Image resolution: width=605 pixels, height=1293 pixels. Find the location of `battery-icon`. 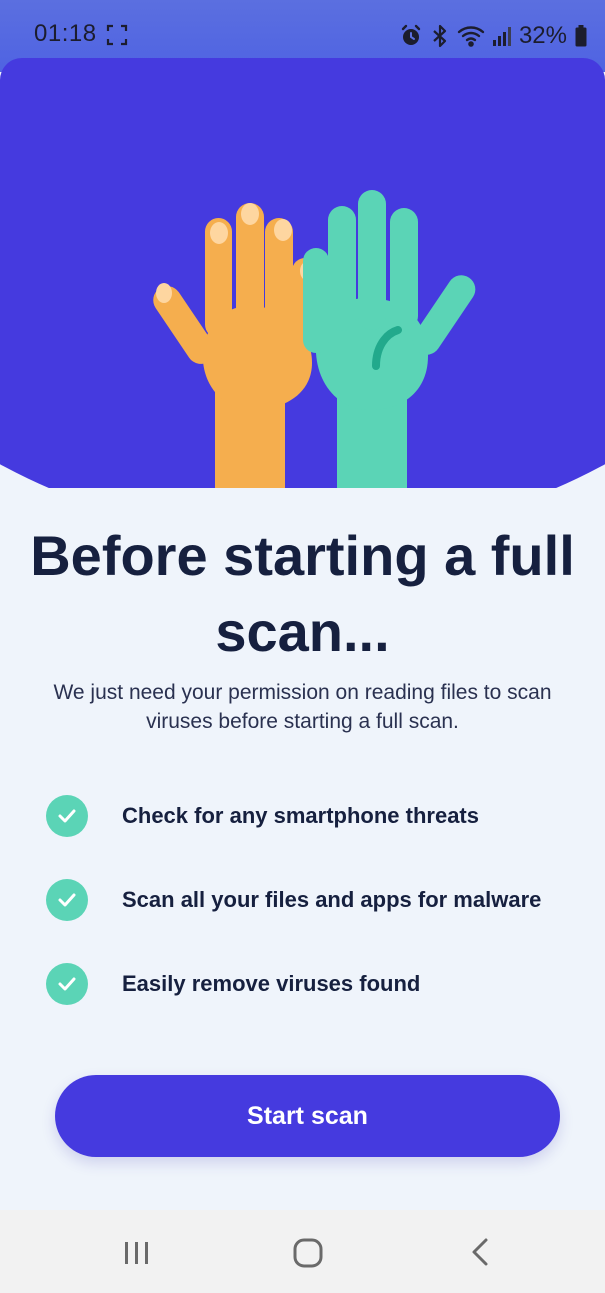

battery-icon is located at coordinates (581, 36).